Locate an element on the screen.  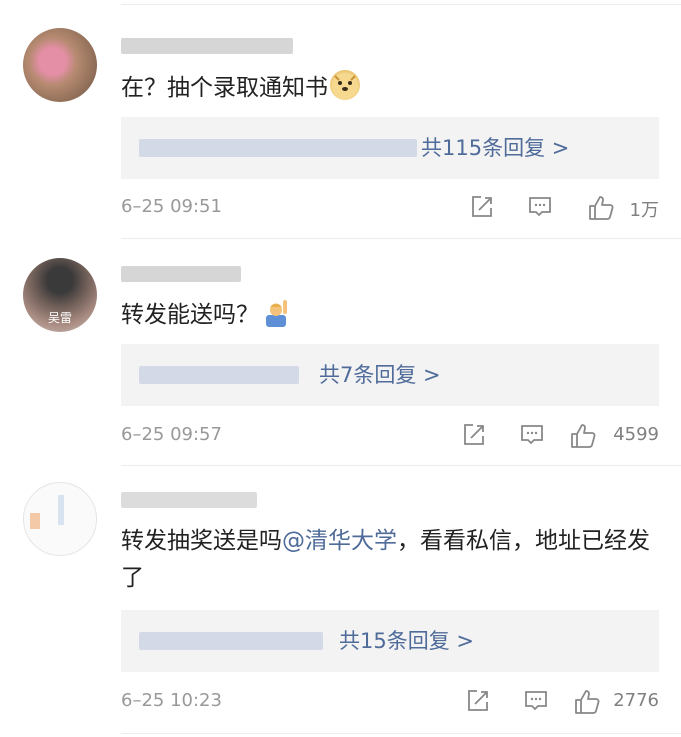
mention-link: @清华大学 is located at coordinates (339, 541).